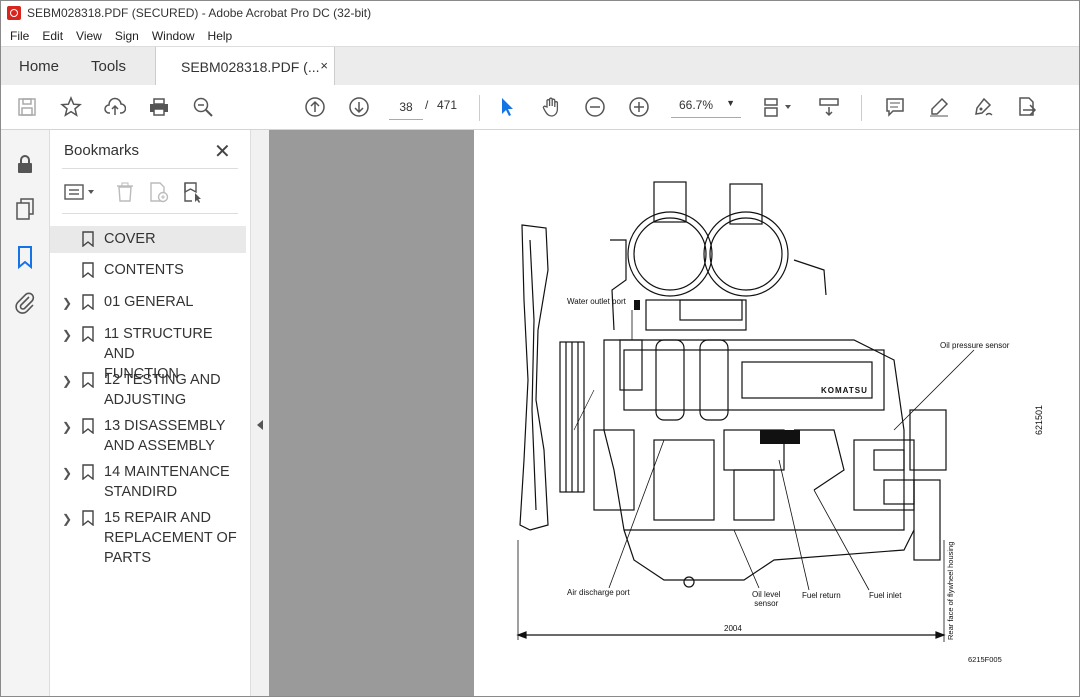  I want to click on label-figure-id: 6215F005, so click(985, 659).